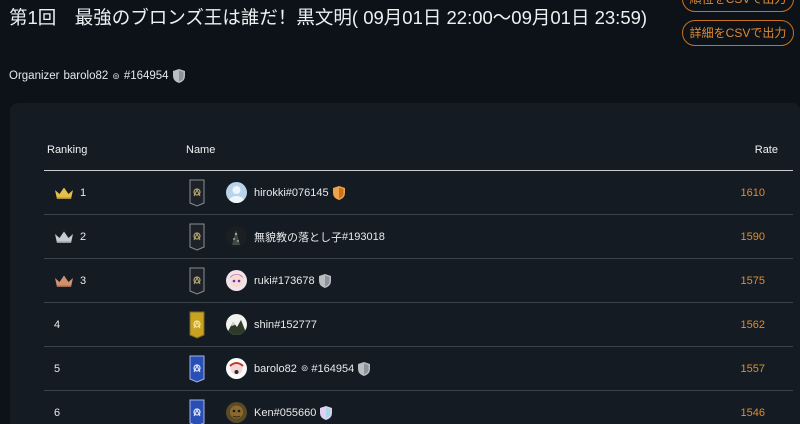 The height and width of the screenshot is (424, 800). What do you see at coordinates (722, 150) in the screenshot?
I see `column-header-rate: Rate` at bounding box center [722, 150].